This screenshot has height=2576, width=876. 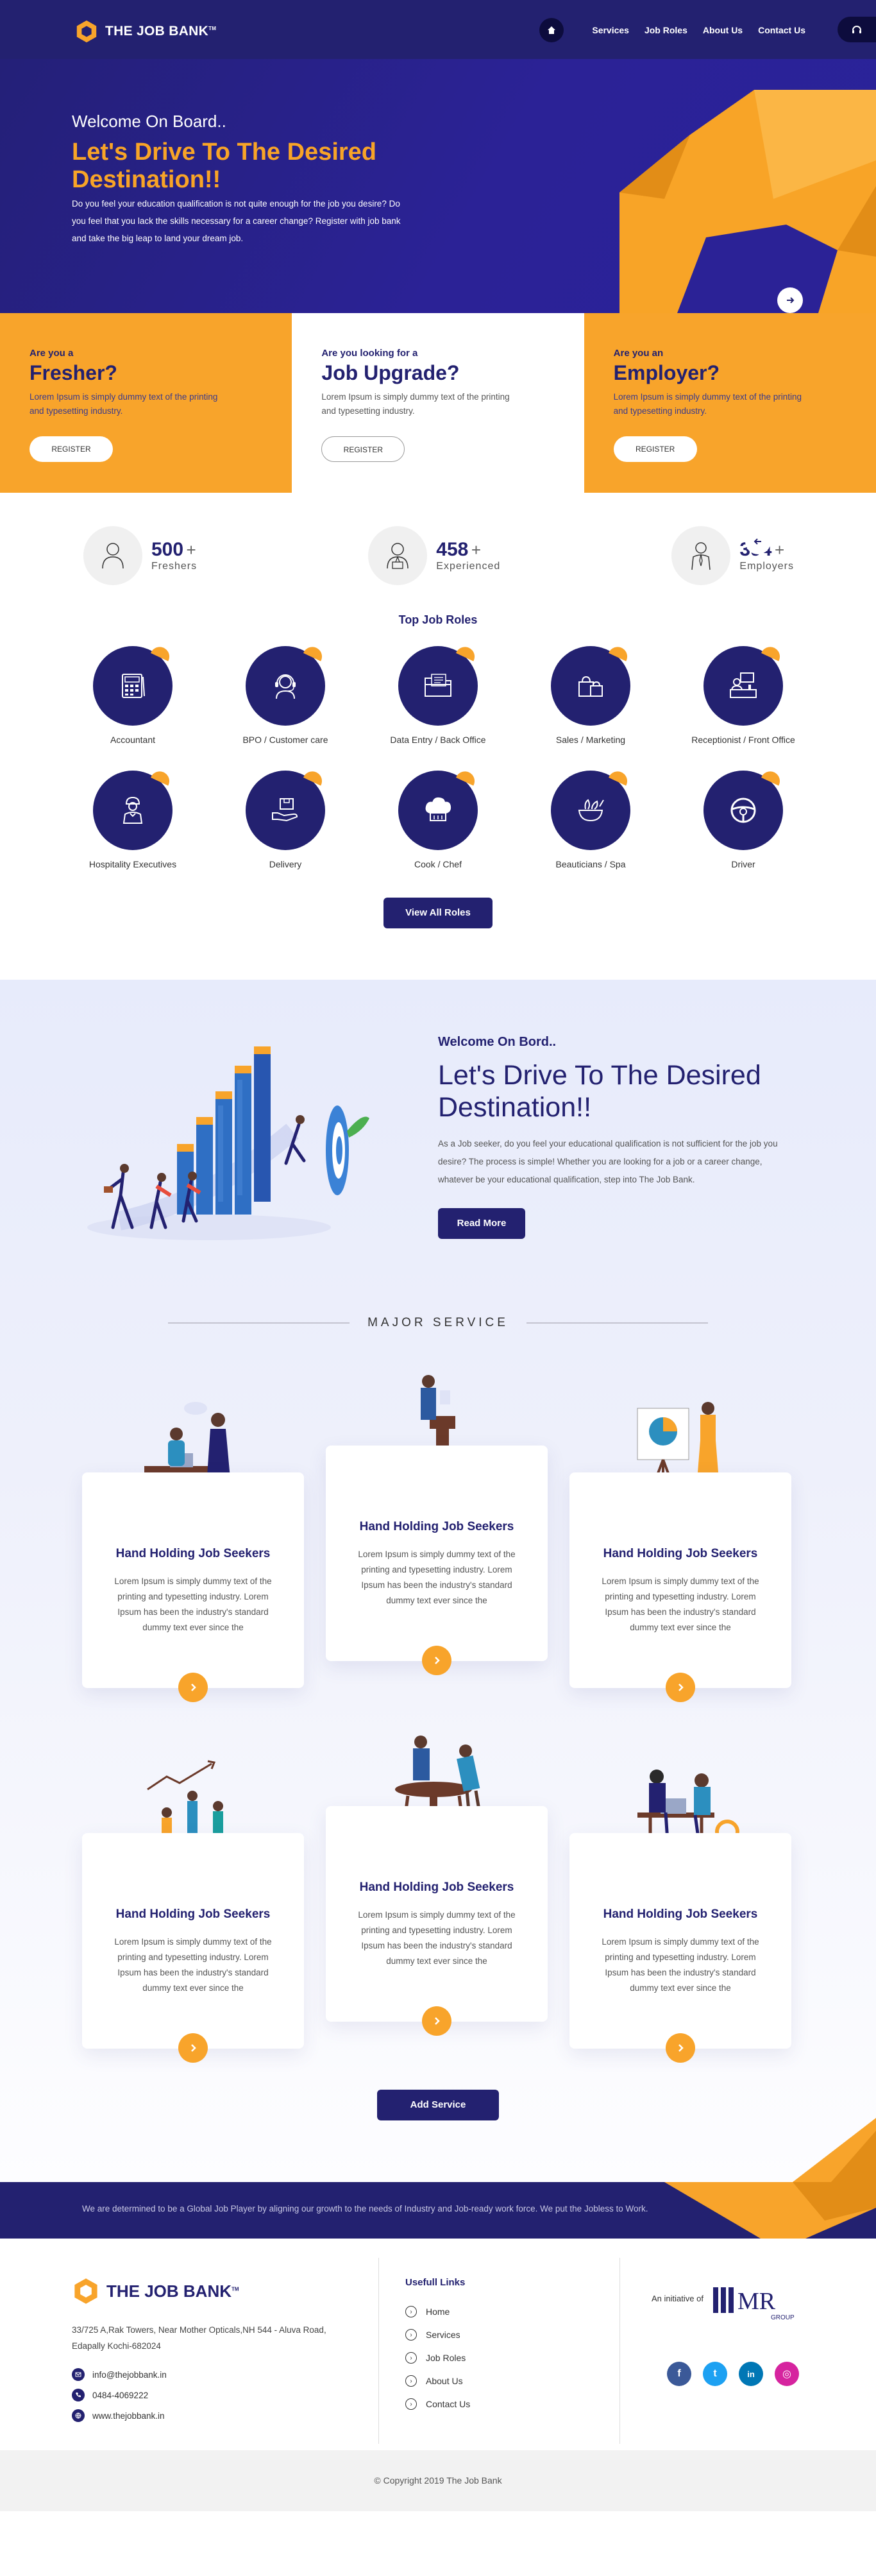 What do you see at coordinates (174, 566) in the screenshot?
I see `stat-label: Freshers` at bounding box center [174, 566].